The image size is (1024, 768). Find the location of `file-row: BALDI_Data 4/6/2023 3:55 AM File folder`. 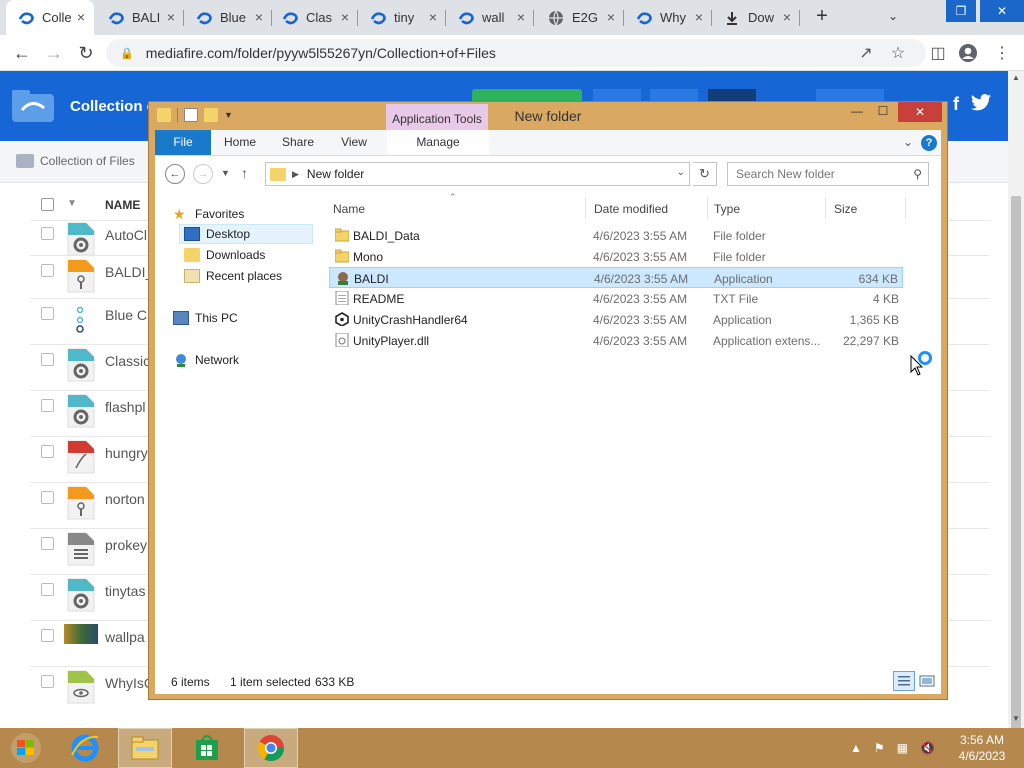

file-row: BALDI_Data 4/6/2023 3:55 AM File folder is located at coordinates (616, 235).